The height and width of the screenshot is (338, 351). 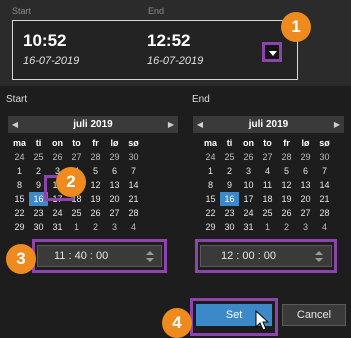 What do you see at coordinates (229, 199) in the screenshot?
I see `calendar-day: 16` at bounding box center [229, 199].